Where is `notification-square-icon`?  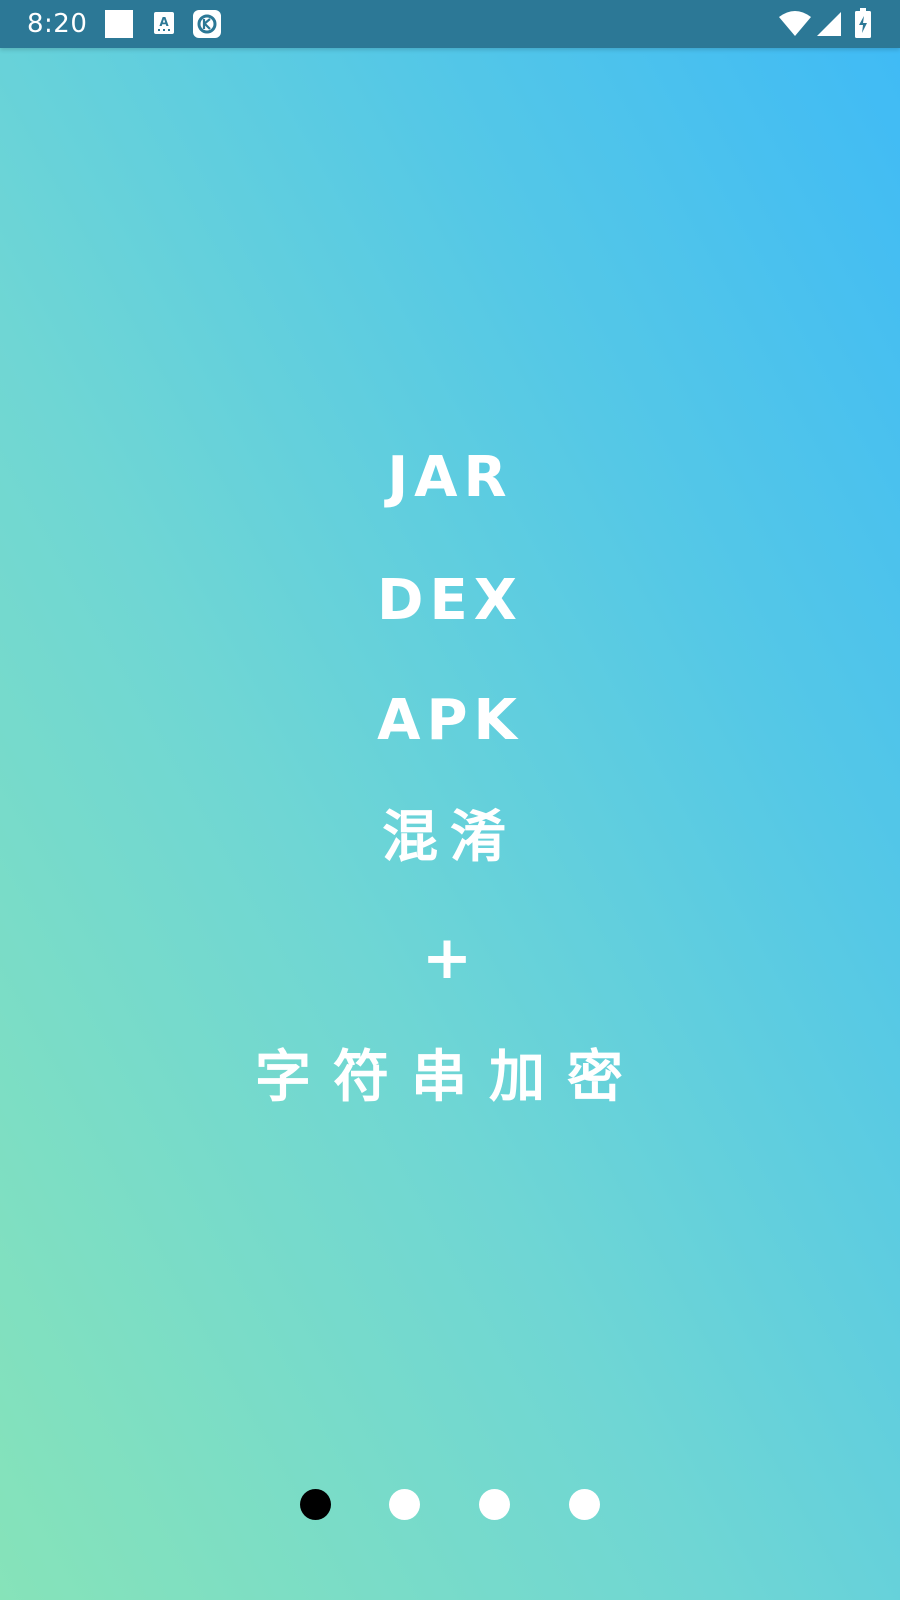 notification-square-icon is located at coordinates (119, 24).